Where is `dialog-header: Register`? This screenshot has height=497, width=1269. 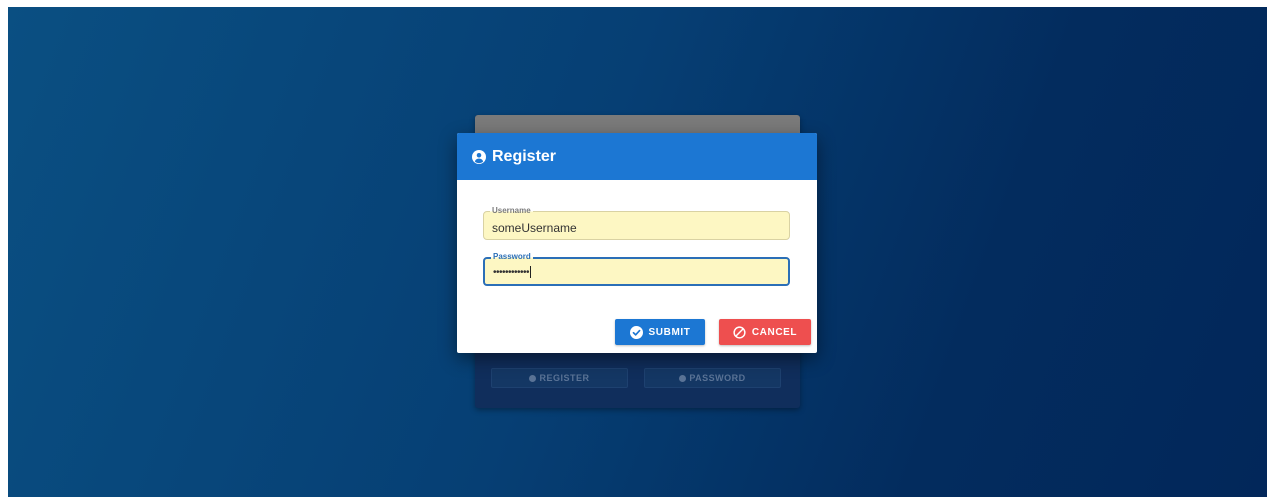
dialog-header: Register is located at coordinates (637, 156).